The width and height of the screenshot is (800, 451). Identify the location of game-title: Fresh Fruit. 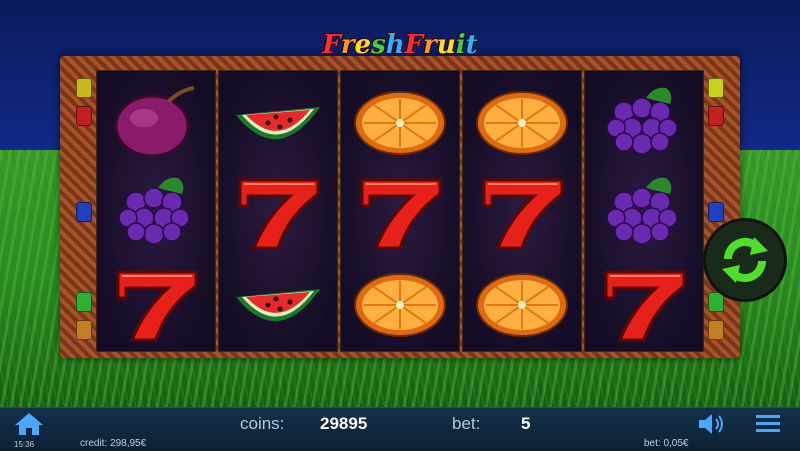
(400, 45).